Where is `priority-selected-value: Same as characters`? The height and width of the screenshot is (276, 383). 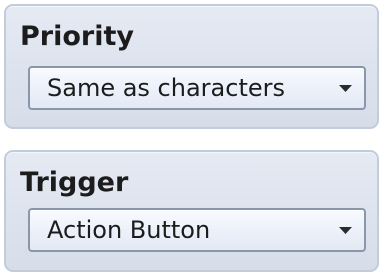 priority-selected-value: Same as characters is located at coordinates (166, 88).